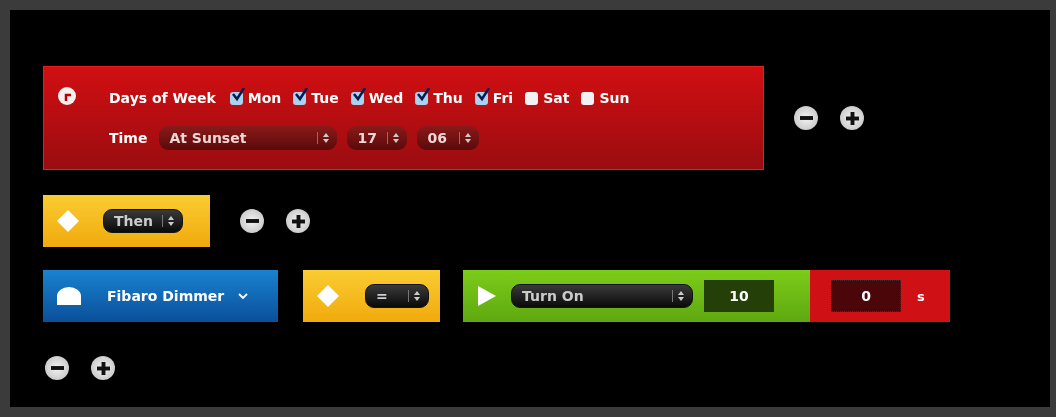 The width and height of the screenshot is (1056, 417). I want to click on time-select: 17, so click(377, 138).